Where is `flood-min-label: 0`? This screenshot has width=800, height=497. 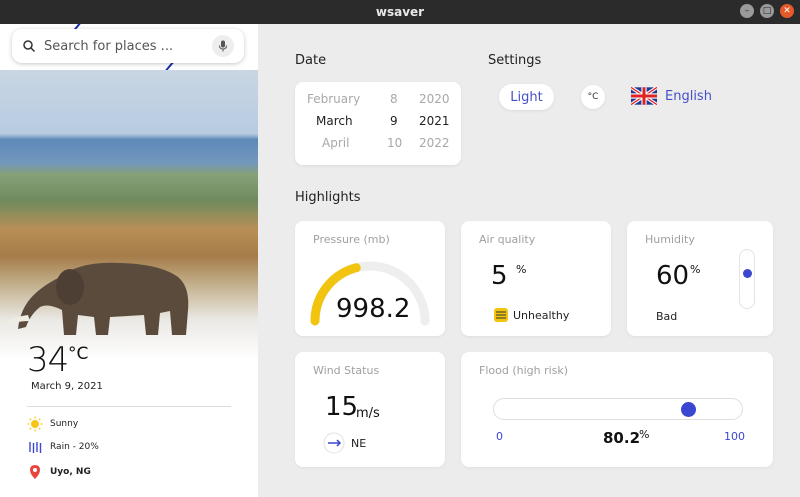 flood-min-label: 0 is located at coordinates (499, 436).